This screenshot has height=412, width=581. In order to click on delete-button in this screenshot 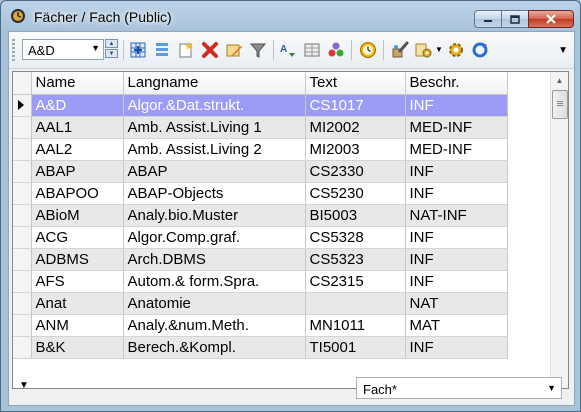, I will do `click(210, 50)`.